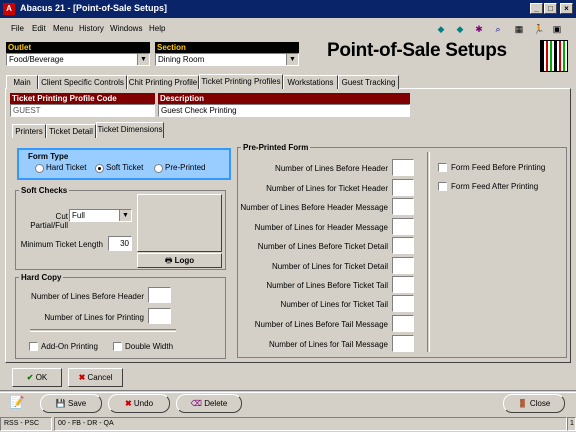  Describe the element at coordinates (39, 28) in the screenshot. I see `menu-edit: Edit` at that location.